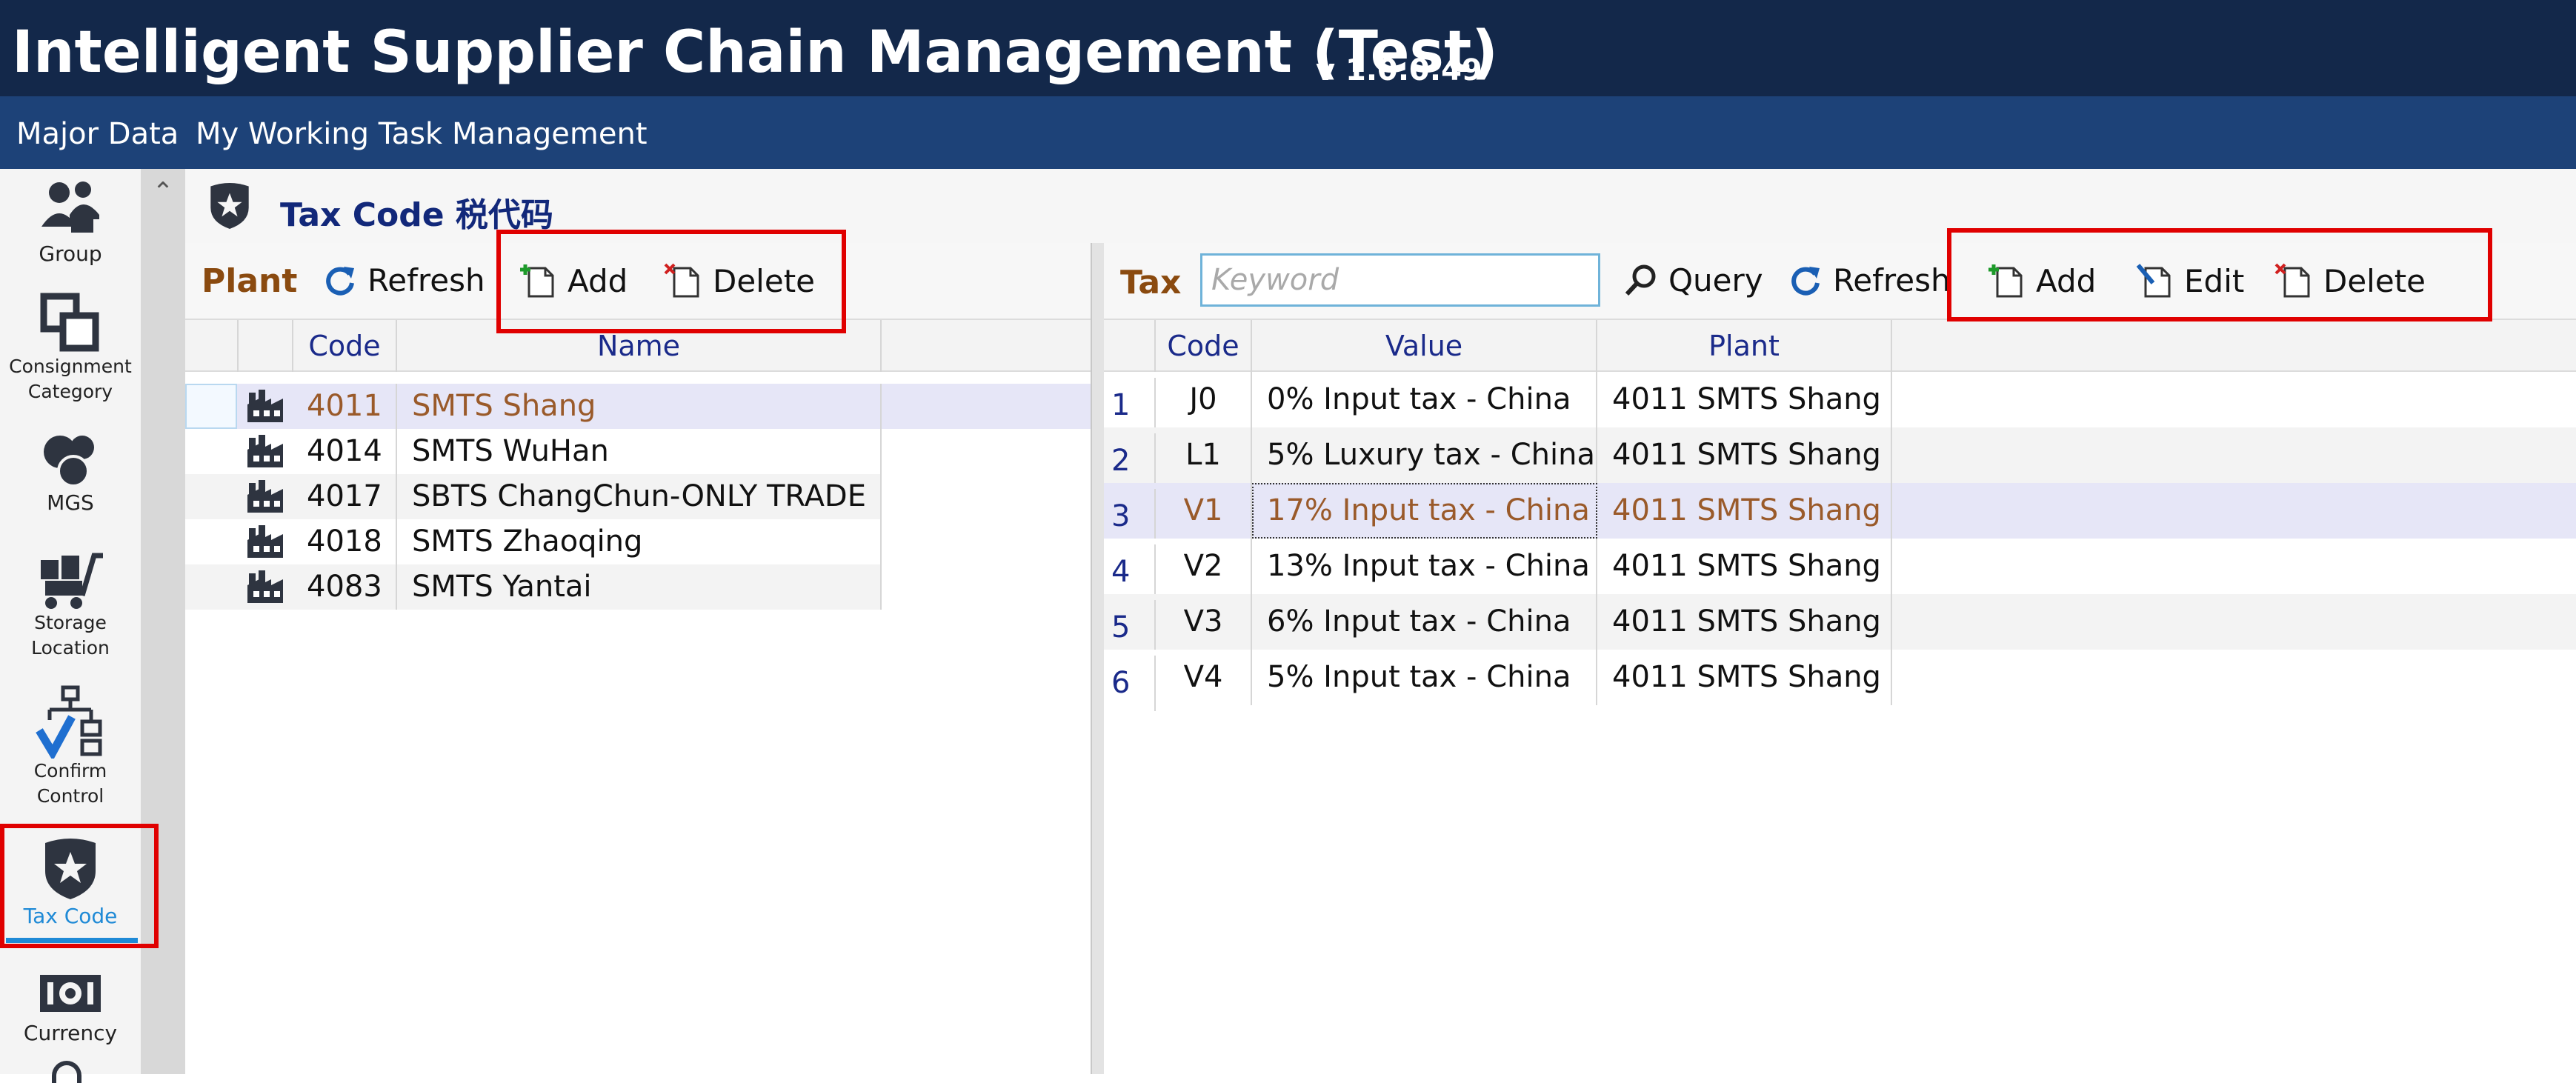  What do you see at coordinates (345, 406) in the screenshot?
I see `plant-code: 4011` at bounding box center [345, 406].